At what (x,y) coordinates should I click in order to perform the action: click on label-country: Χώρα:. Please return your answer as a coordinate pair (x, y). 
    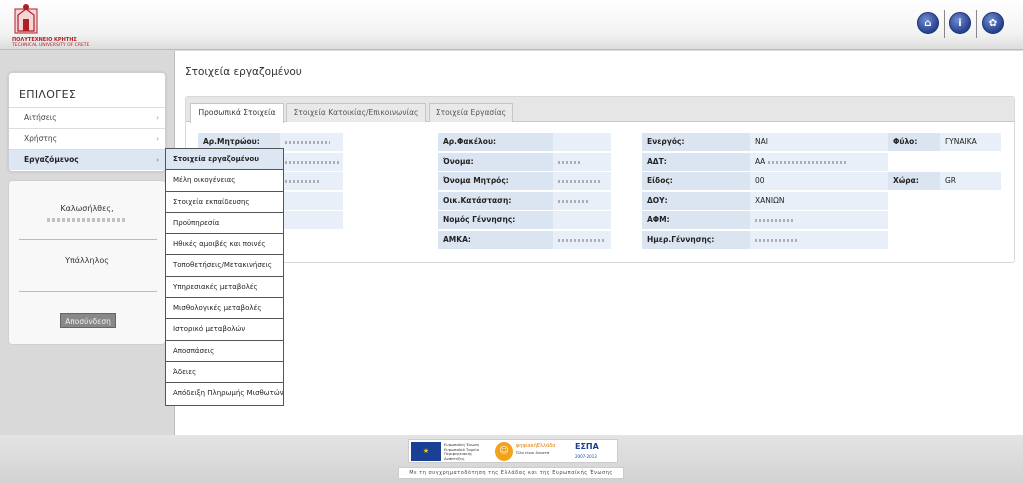
    Looking at the image, I should click on (914, 181).